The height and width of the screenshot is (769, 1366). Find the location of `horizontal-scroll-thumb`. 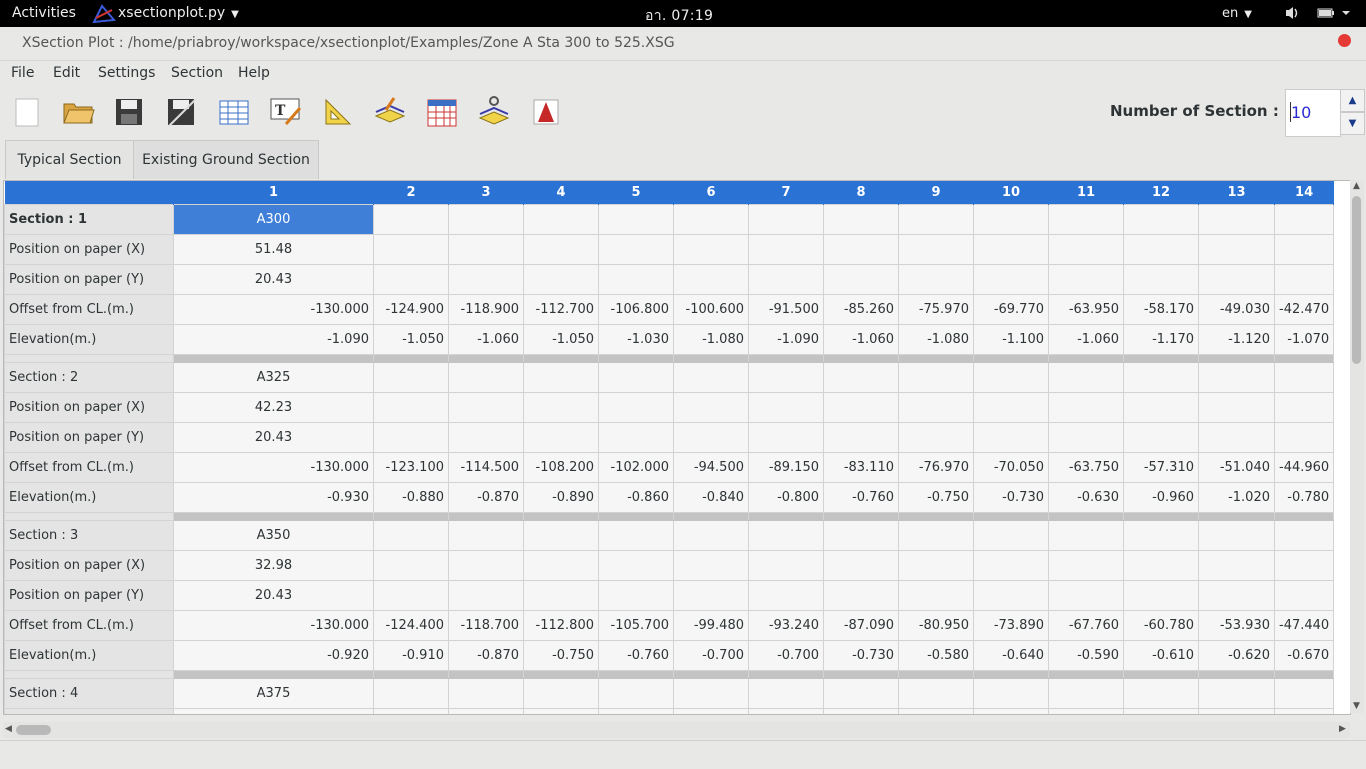

horizontal-scroll-thumb is located at coordinates (33, 730).